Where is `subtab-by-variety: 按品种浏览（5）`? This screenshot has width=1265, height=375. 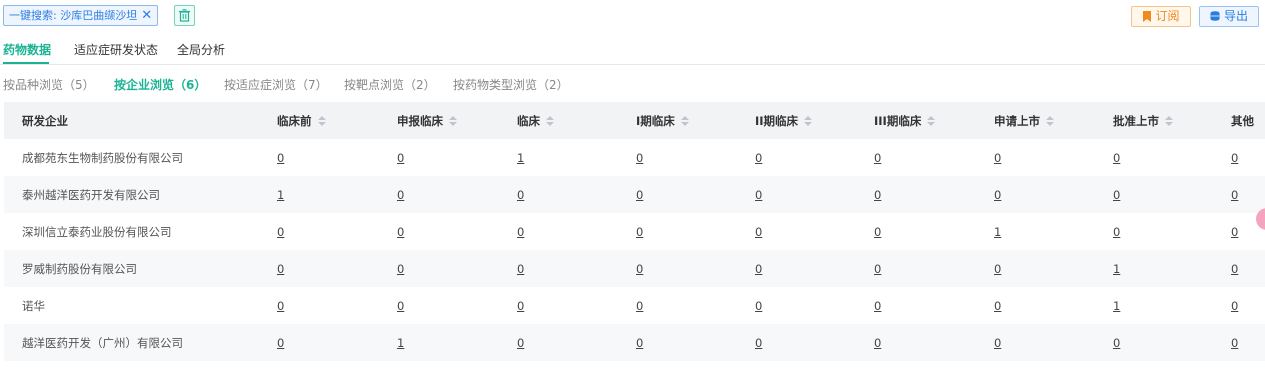 subtab-by-variety: 按品种浏览（5） is located at coordinates (49, 84).